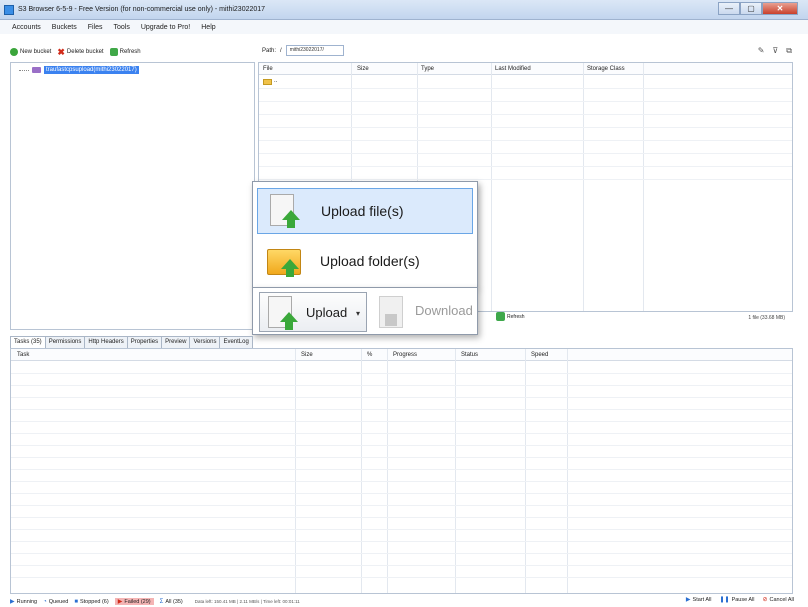  Describe the element at coordinates (751, 8) in the screenshot. I see `maximize-button: ▢` at that location.